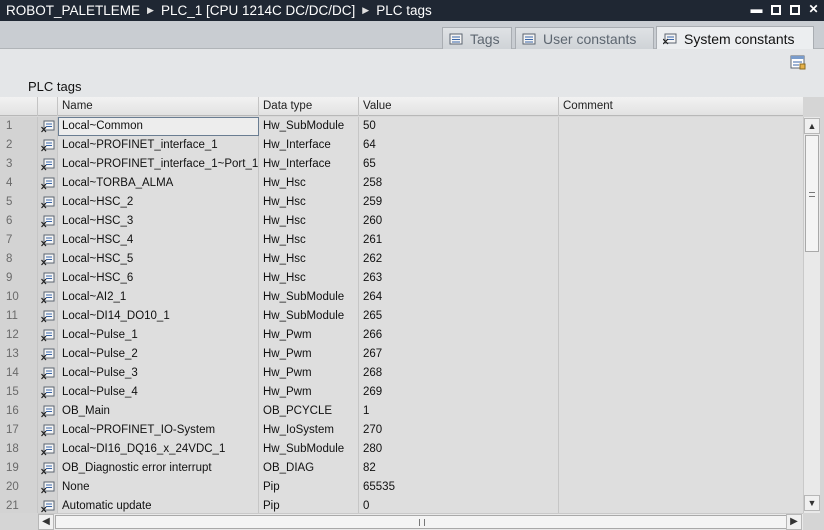 This screenshot has height=530, width=824. Describe the element at coordinates (459, 278) in the screenshot. I see `value-cell: 263` at that location.